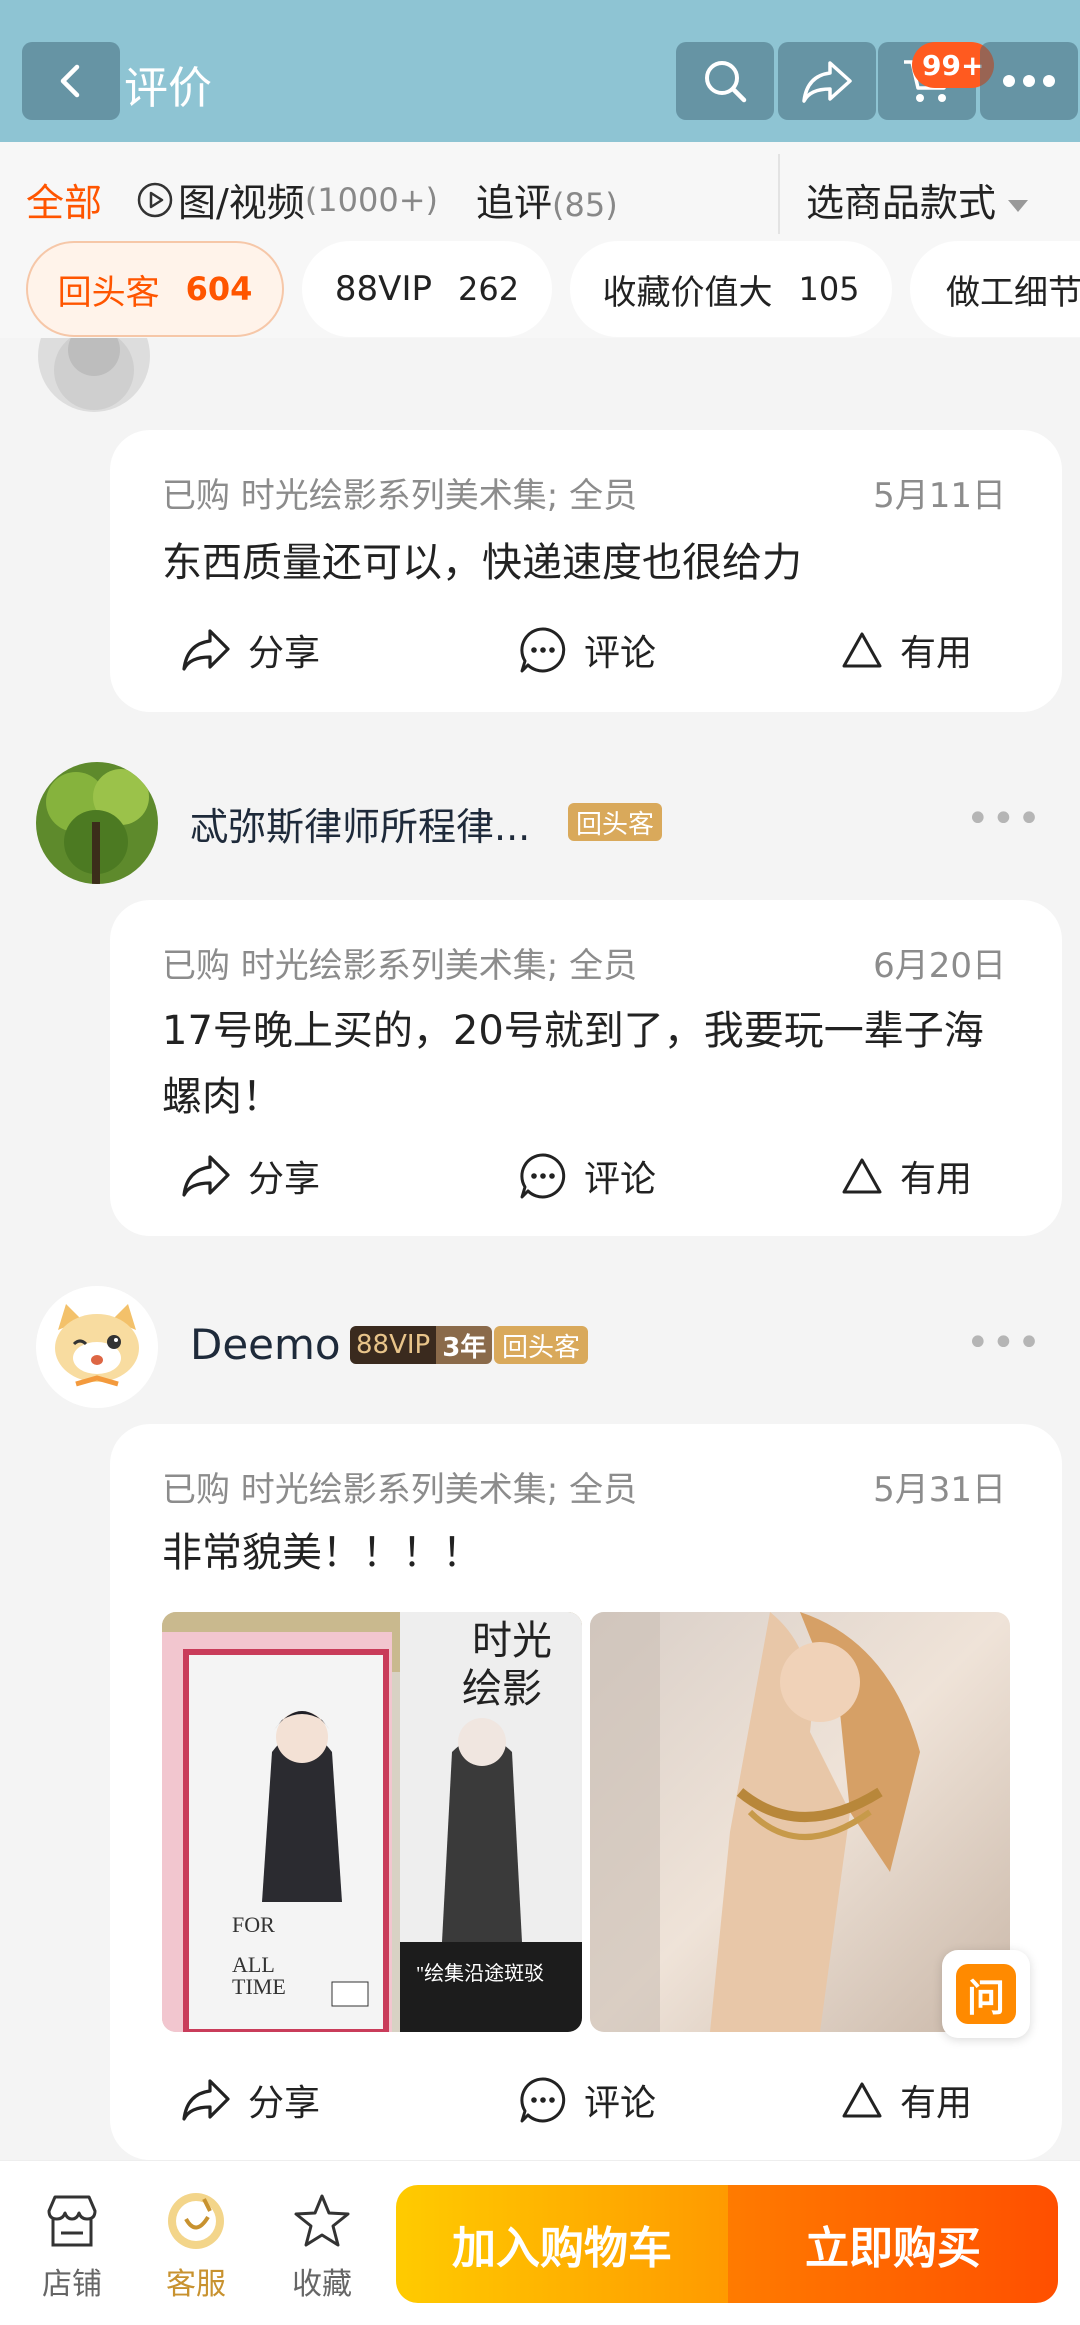  Describe the element at coordinates (540, 71) in the screenshot. I see `top-bar: 评价 99+` at that location.